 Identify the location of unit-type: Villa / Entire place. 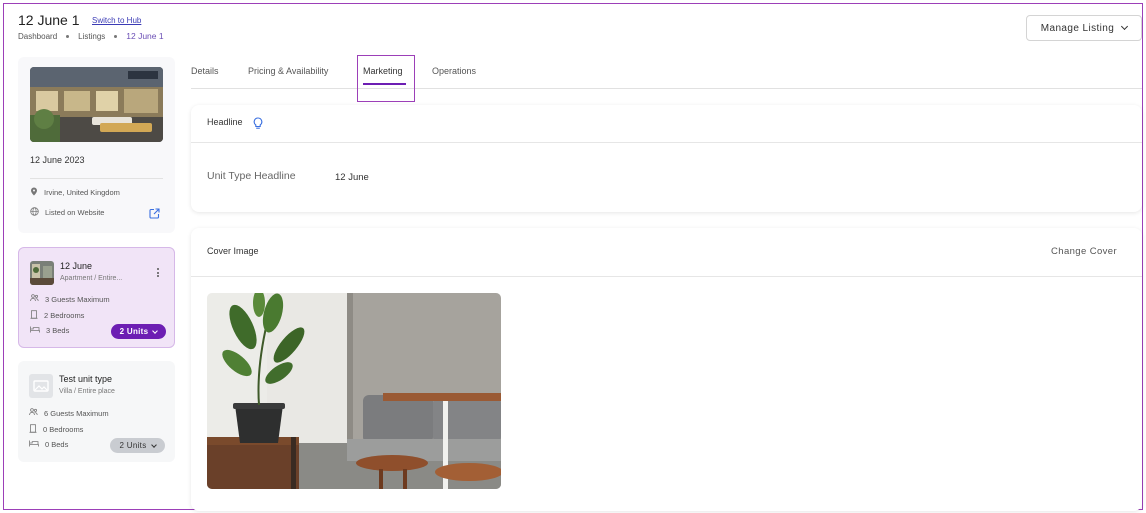
(87, 391).